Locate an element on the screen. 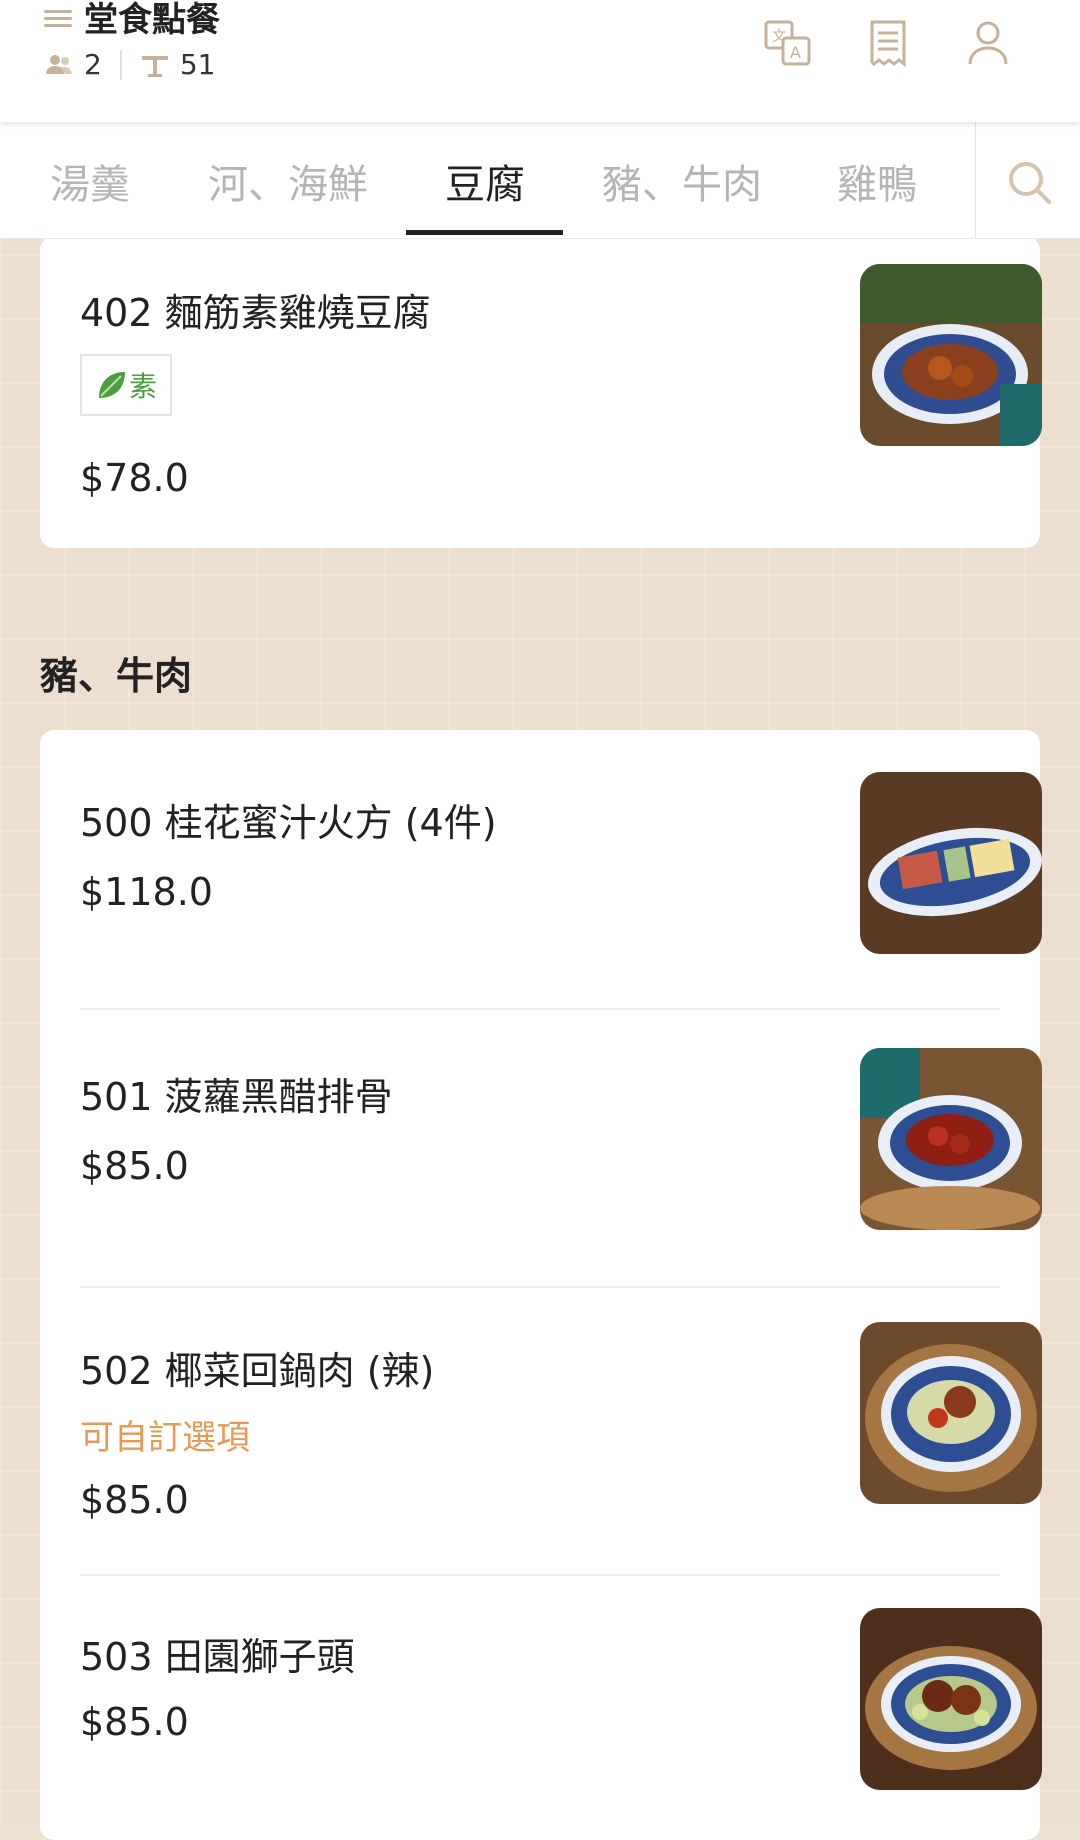 The image size is (1080, 1840). order-meta: 2 51 is located at coordinates (129, 64).